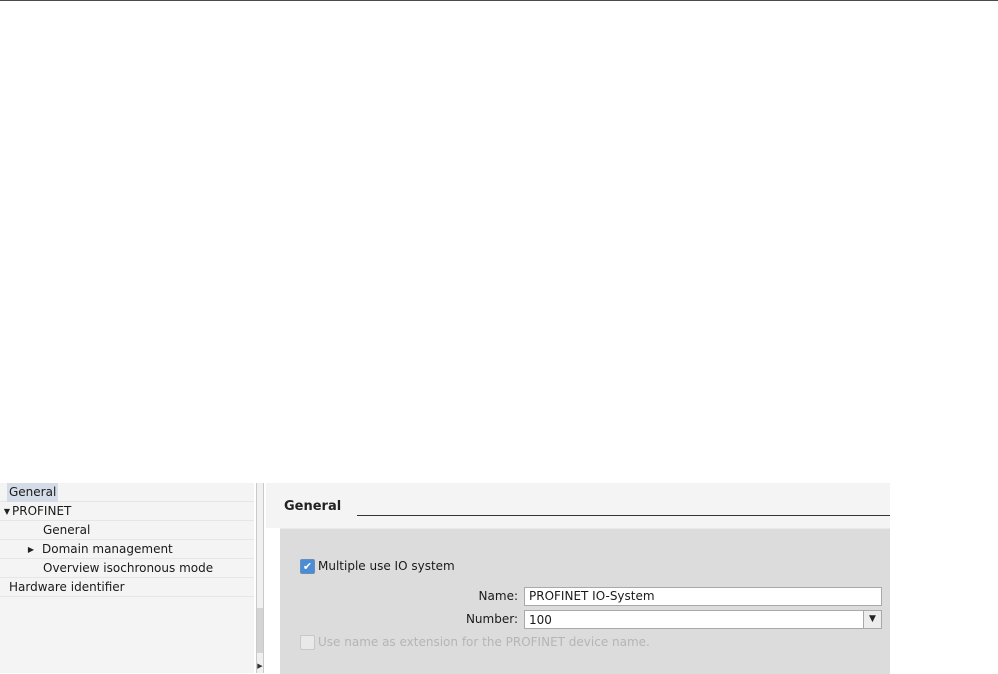 This screenshot has width=998, height=674. What do you see at coordinates (313, 506) in the screenshot?
I see `section-title: General` at bounding box center [313, 506].